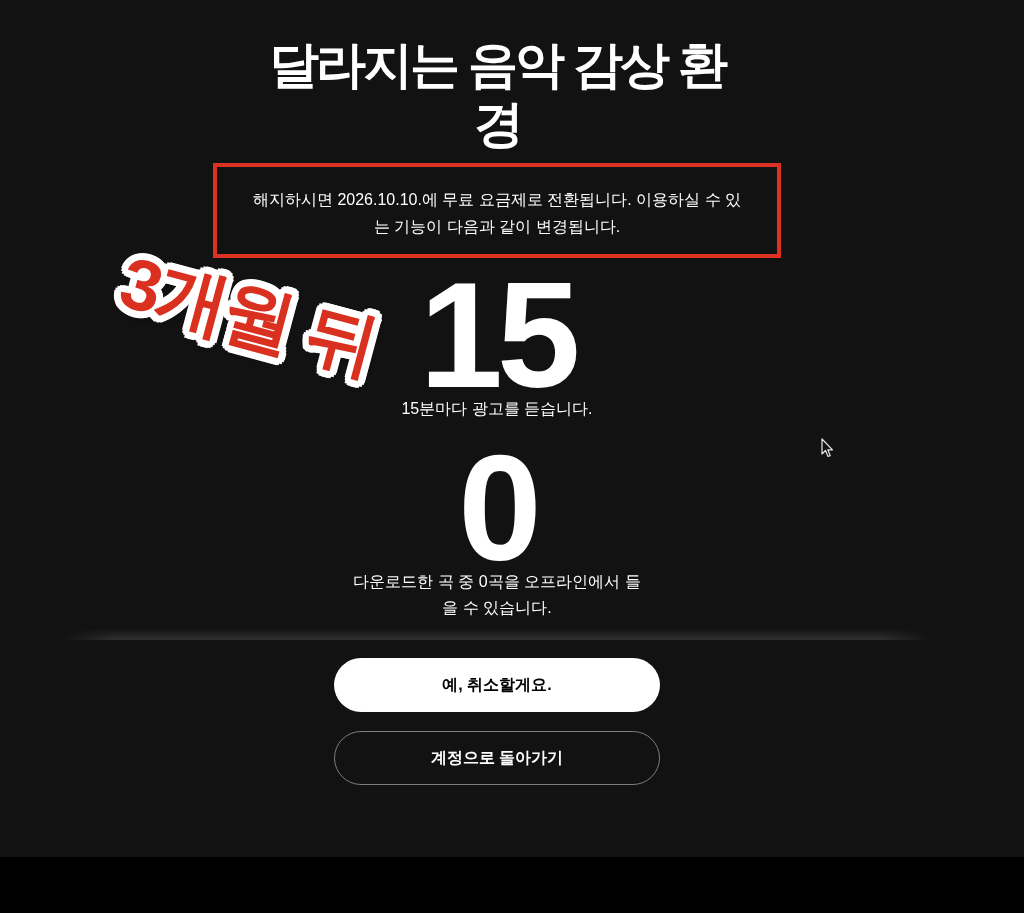 The image size is (1024, 913). Describe the element at coordinates (497, 409) in the screenshot. I see `stat-description: 15분마다 광고를 듣습니다.` at that location.